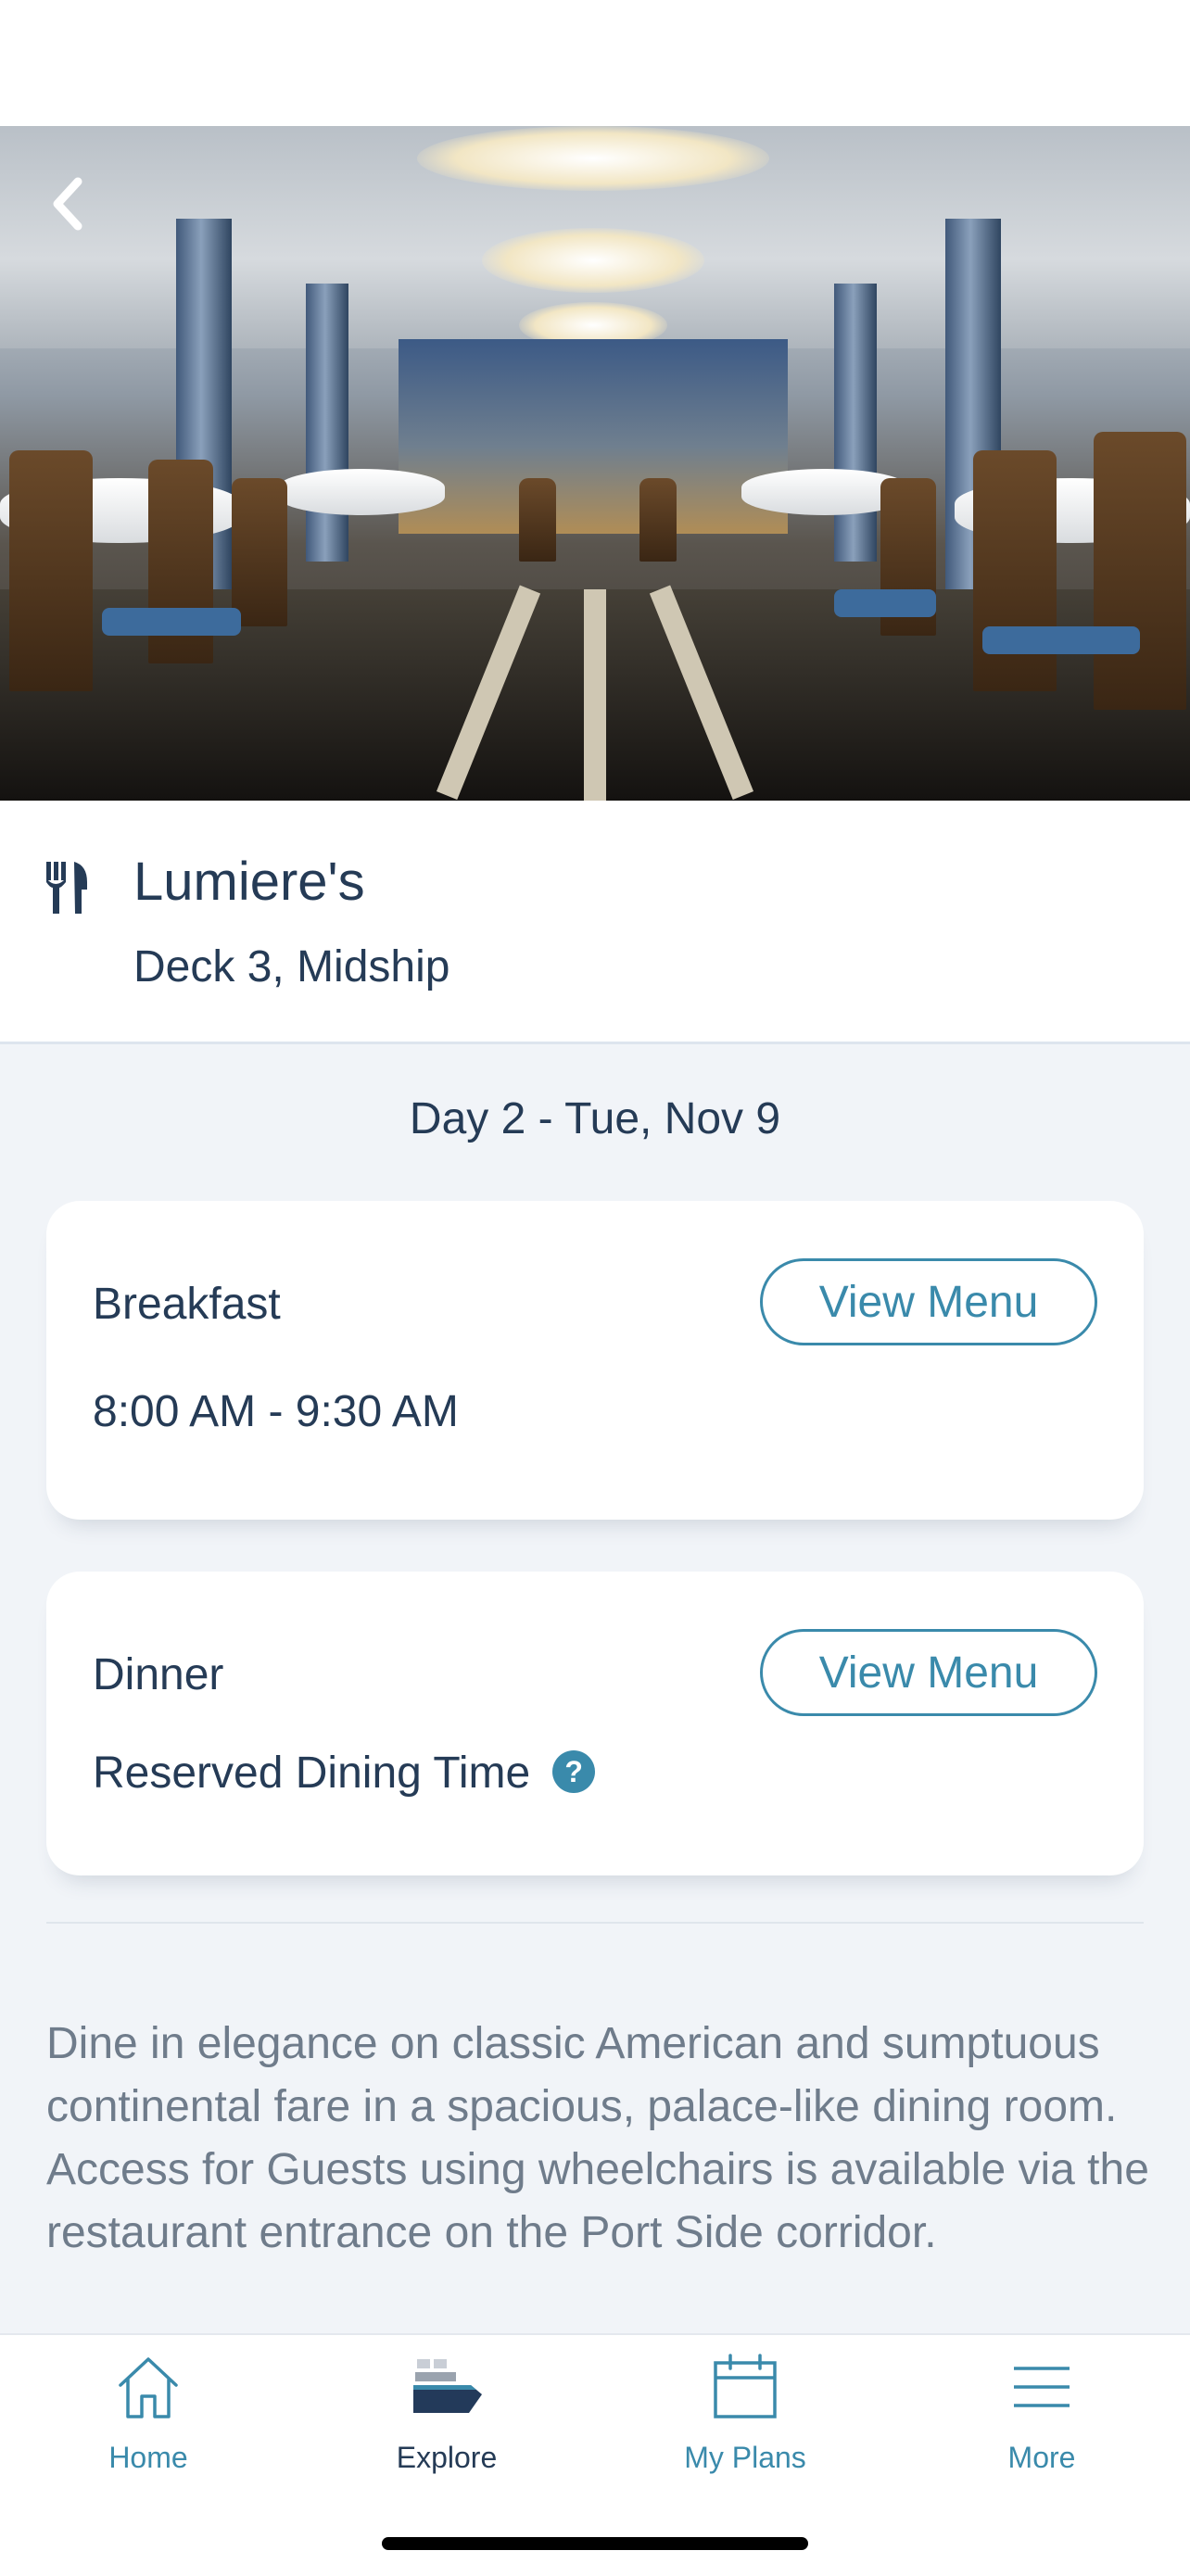  What do you see at coordinates (595, 63) in the screenshot?
I see `status-bar` at bounding box center [595, 63].